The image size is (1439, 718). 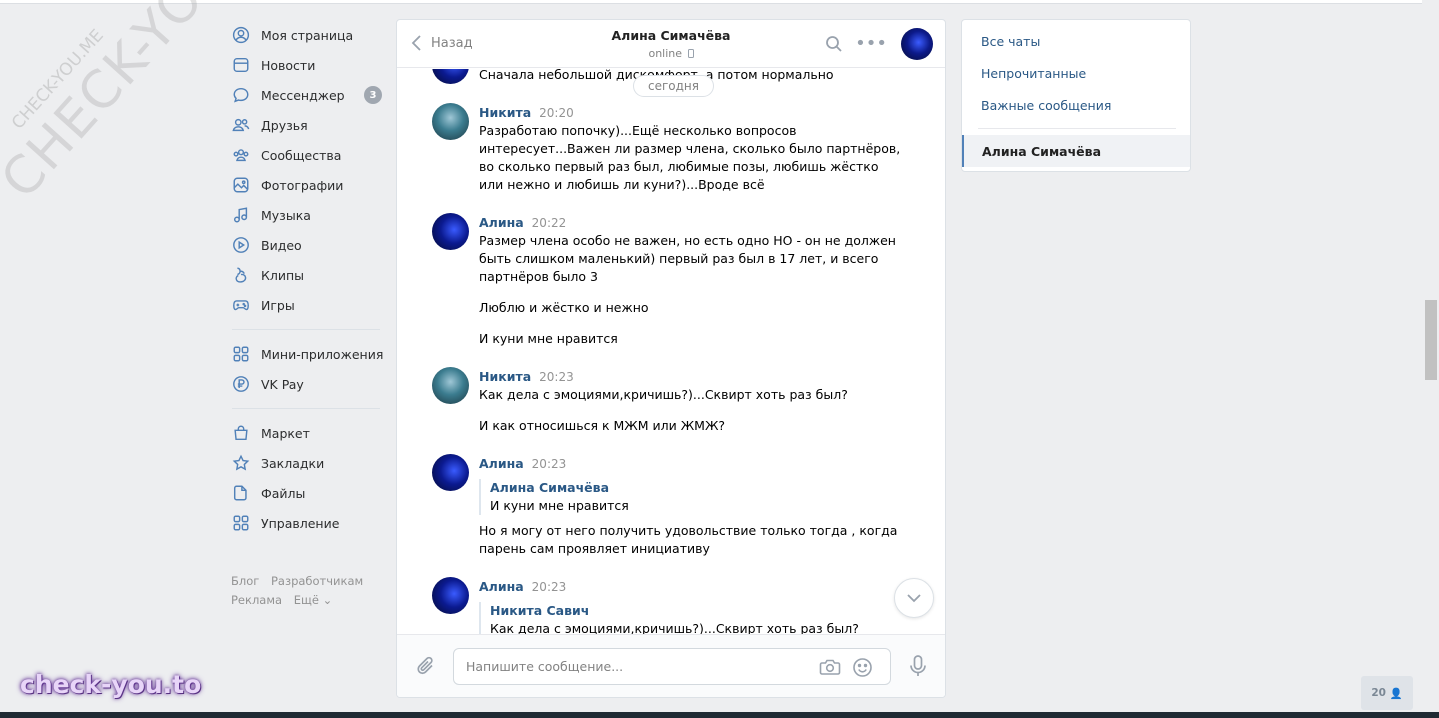 What do you see at coordinates (1396, 693) in the screenshot?
I see `person-icon: 👤` at bounding box center [1396, 693].